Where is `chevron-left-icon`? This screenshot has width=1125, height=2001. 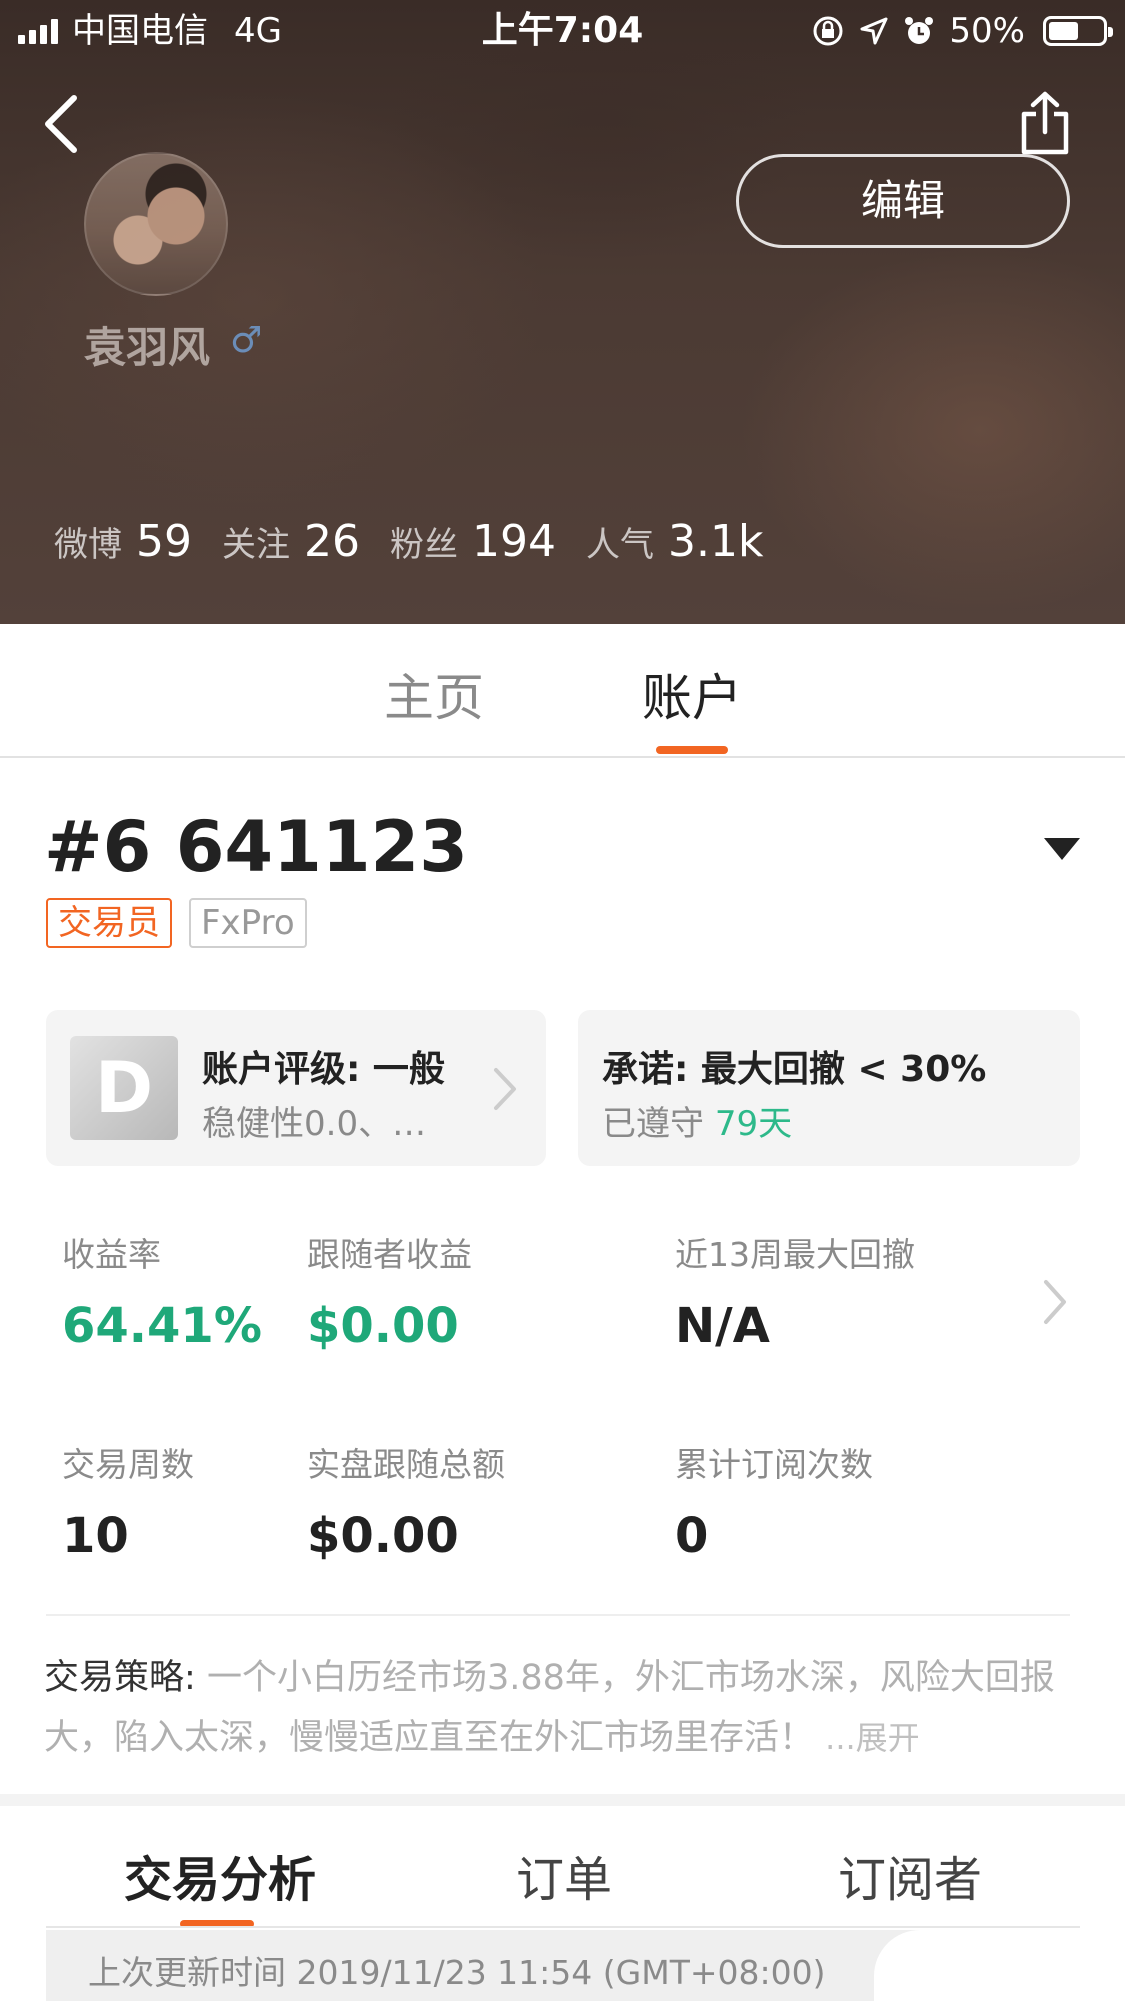
chevron-left-icon is located at coordinates (61, 124).